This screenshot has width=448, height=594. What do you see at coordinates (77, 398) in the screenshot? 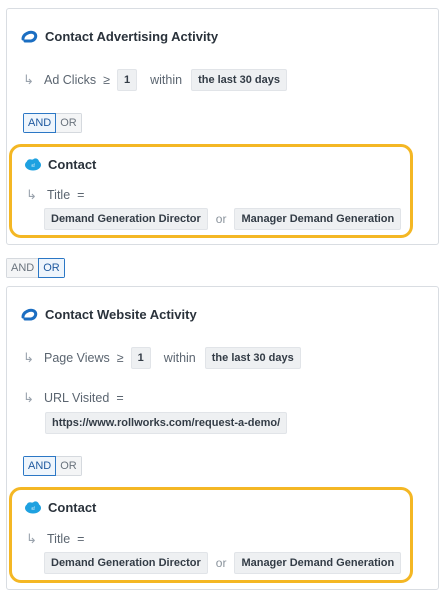
I see `condition-field: URL Visited` at bounding box center [77, 398].